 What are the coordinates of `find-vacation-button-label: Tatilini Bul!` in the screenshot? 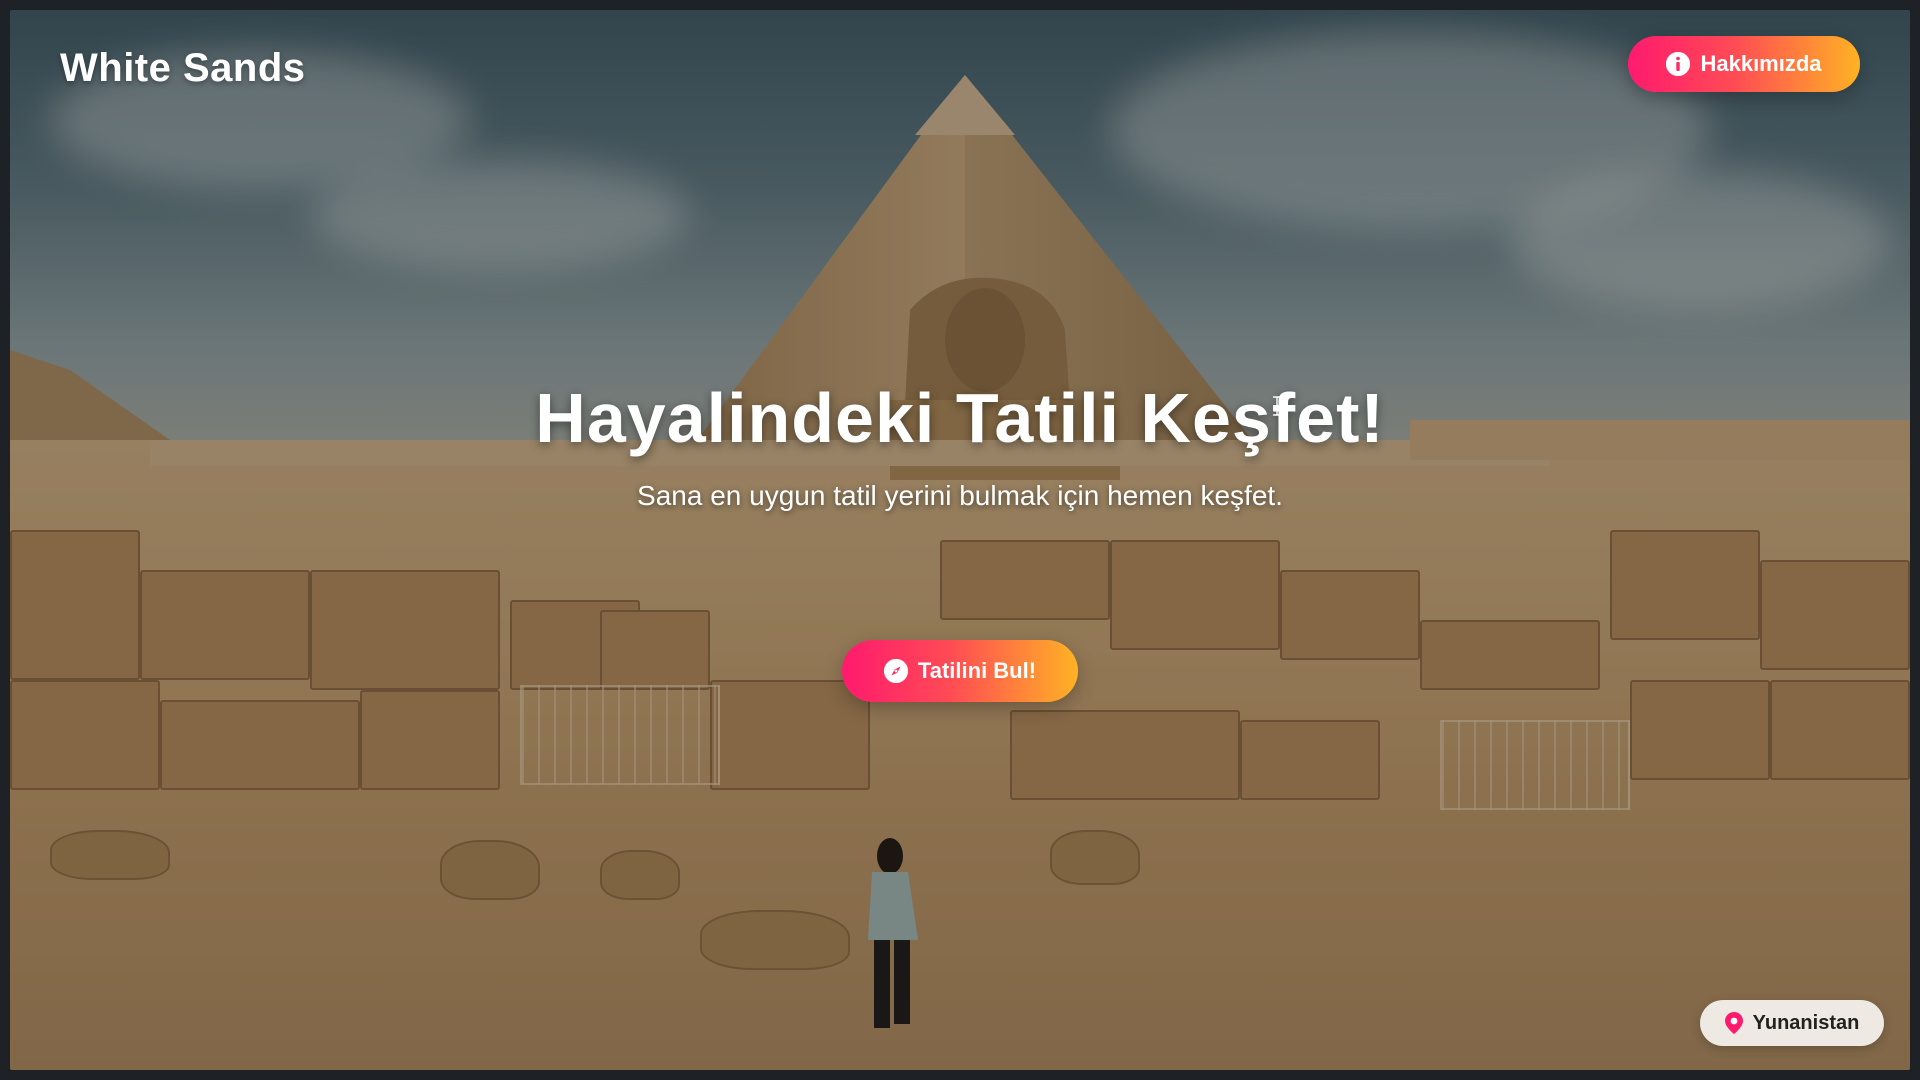 It's located at (977, 670).